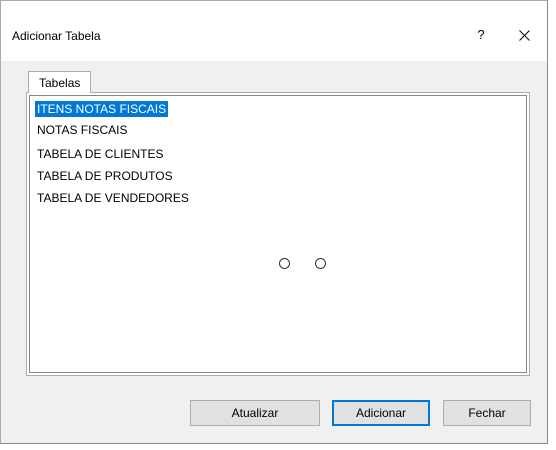  Describe the element at coordinates (113, 198) in the screenshot. I see `list-item-tabela-de-vendedores: TABELA DE VENDEDORES` at that location.